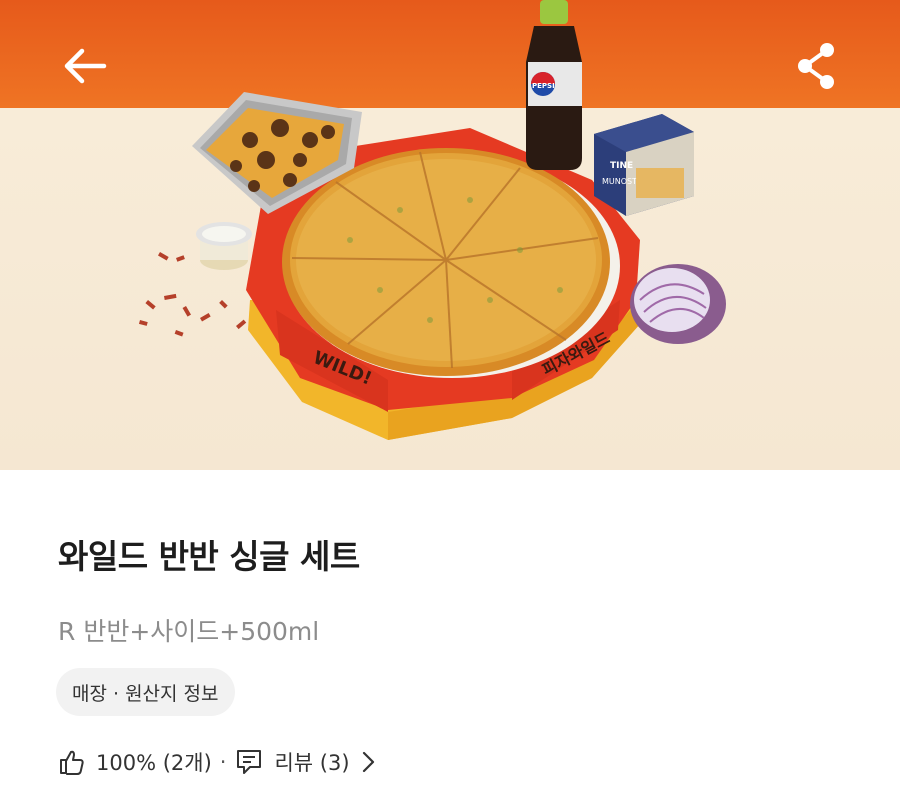 This screenshot has width=900, height=806. What do you see at coordinates (209, 556) in the screenshot?
I see `product-title: 와일드 반반 싱글 세트` at bounding box center [209, 556].